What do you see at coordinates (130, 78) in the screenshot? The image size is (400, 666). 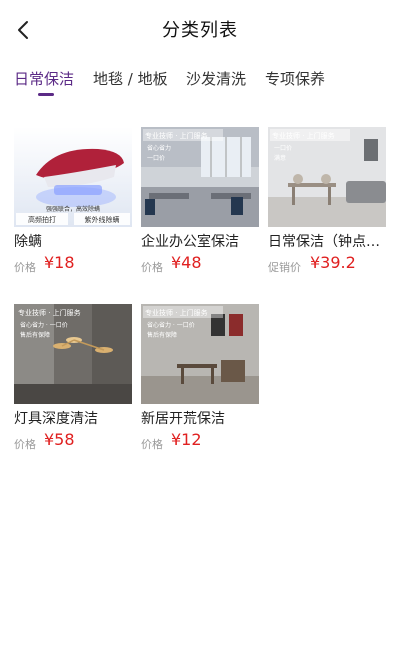 I see `tab-carpet-floor: 地毯 / 地板` at bounding box center [130, 78].